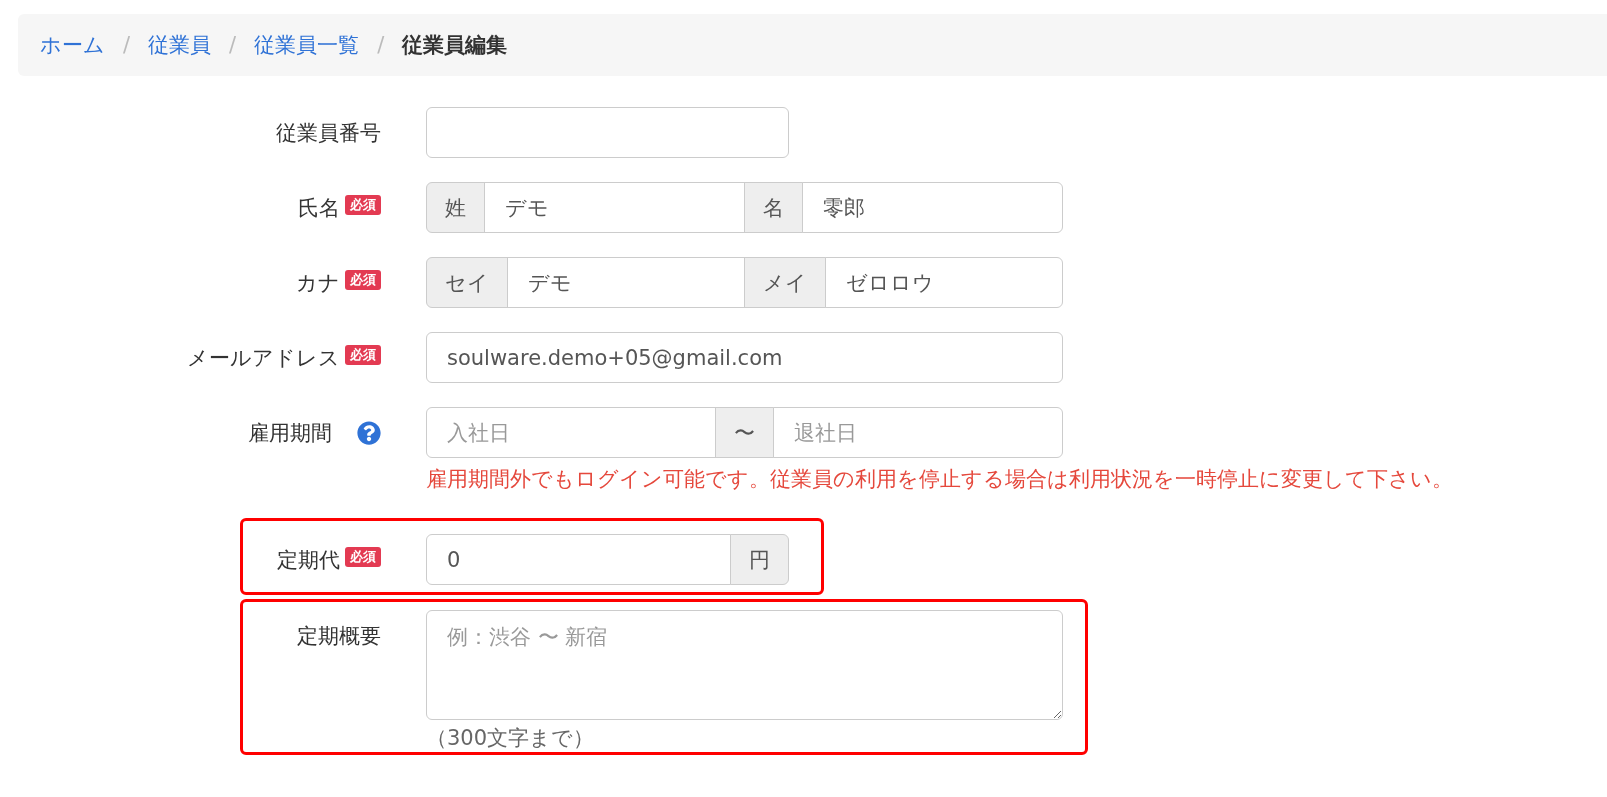  I want to click on input-field: 0, so click(578, 559).